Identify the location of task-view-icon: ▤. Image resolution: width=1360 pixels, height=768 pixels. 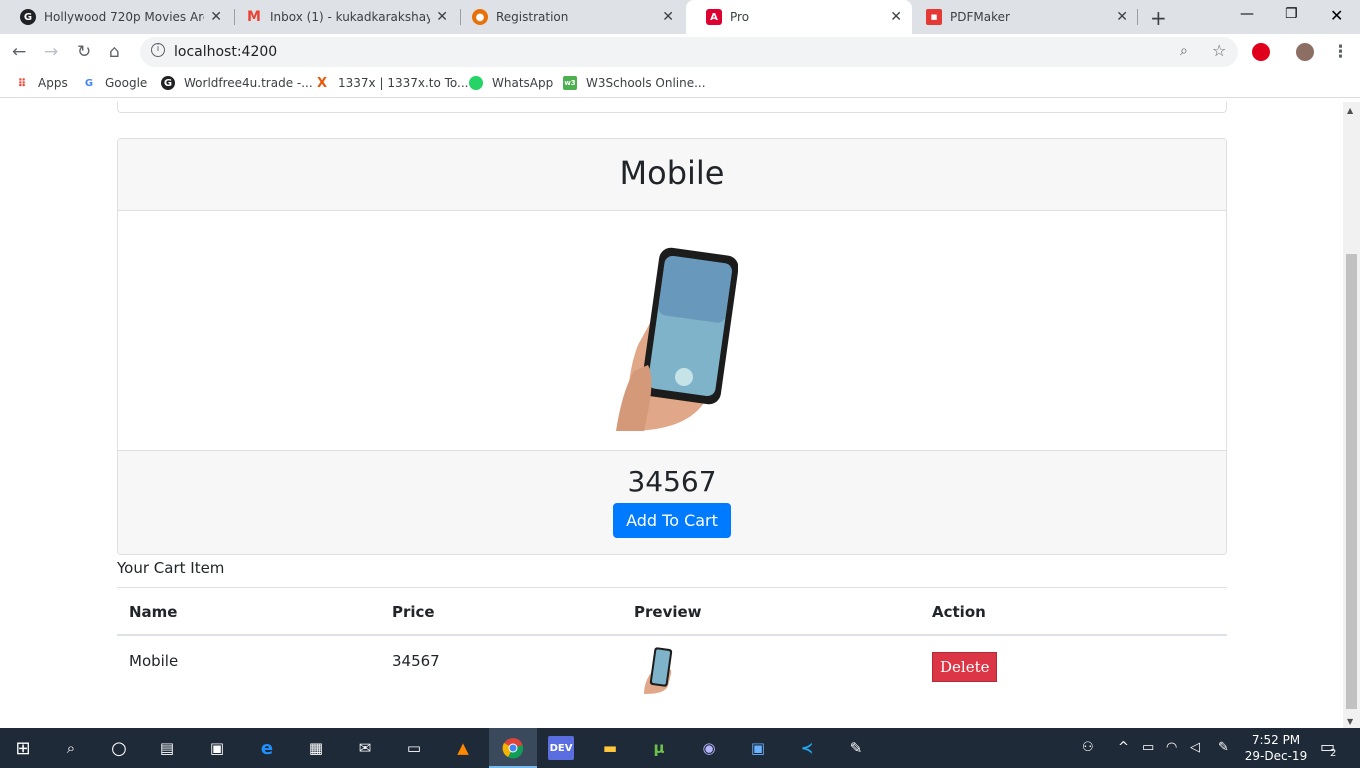
(167, 748).